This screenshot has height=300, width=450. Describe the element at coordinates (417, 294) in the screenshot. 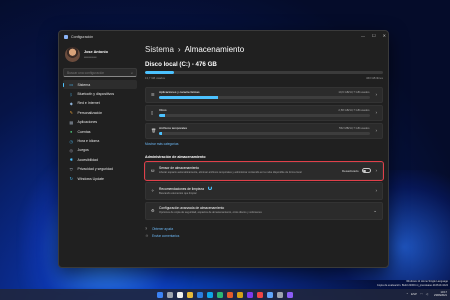

I see `system-tray-icons: ^ ESP ◠ ◁` at that location.